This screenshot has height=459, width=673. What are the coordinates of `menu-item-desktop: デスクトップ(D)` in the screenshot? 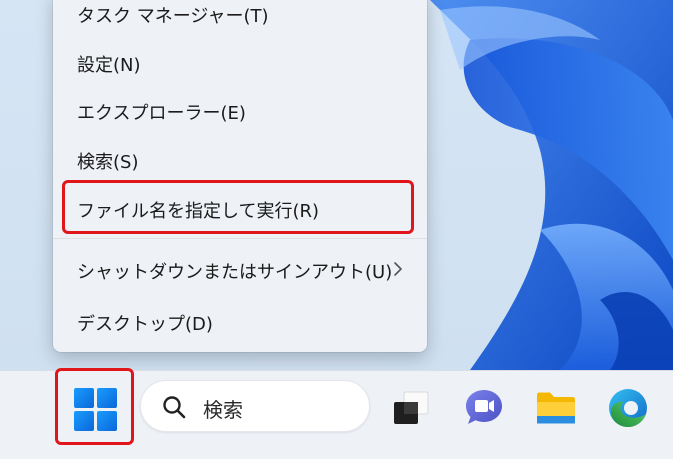 It's located at (240, 321).